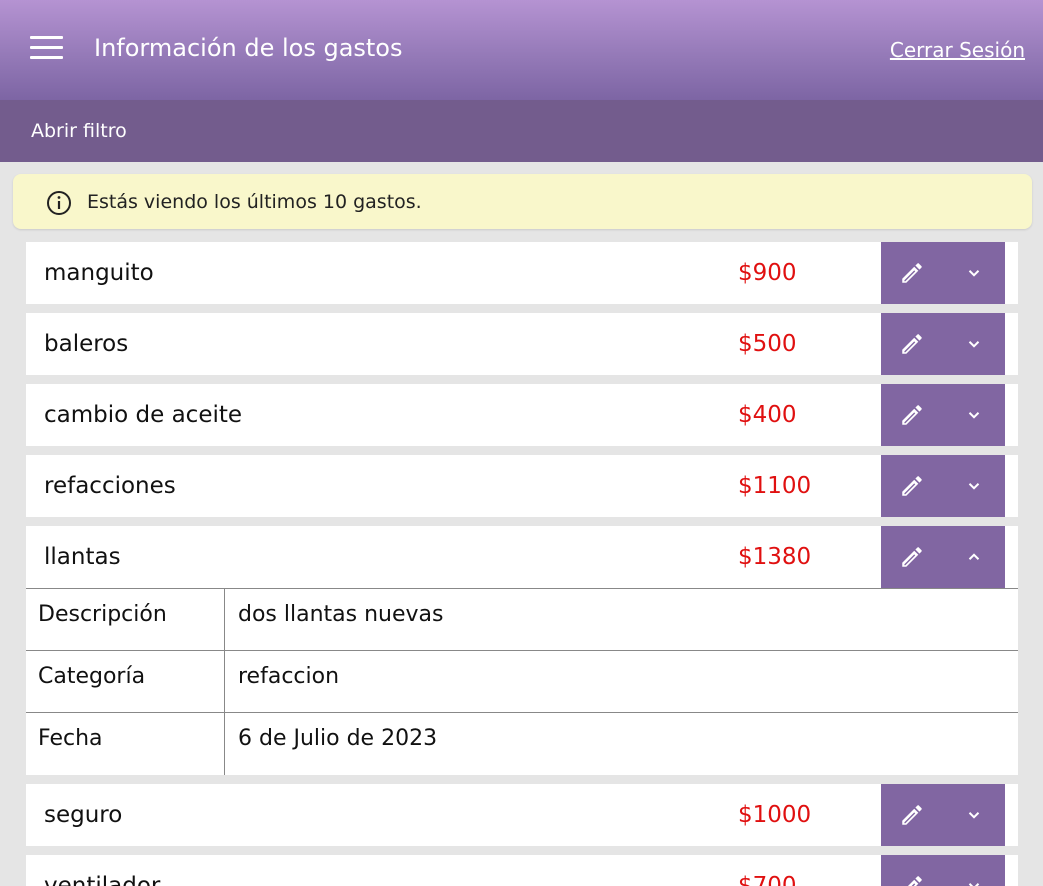 The height and width of the screenshot is (886, 1043). What do you see at coordinates (767, 879) in the screenshot?
I see `expense-amount: $700` at bounding box center [767, 879].